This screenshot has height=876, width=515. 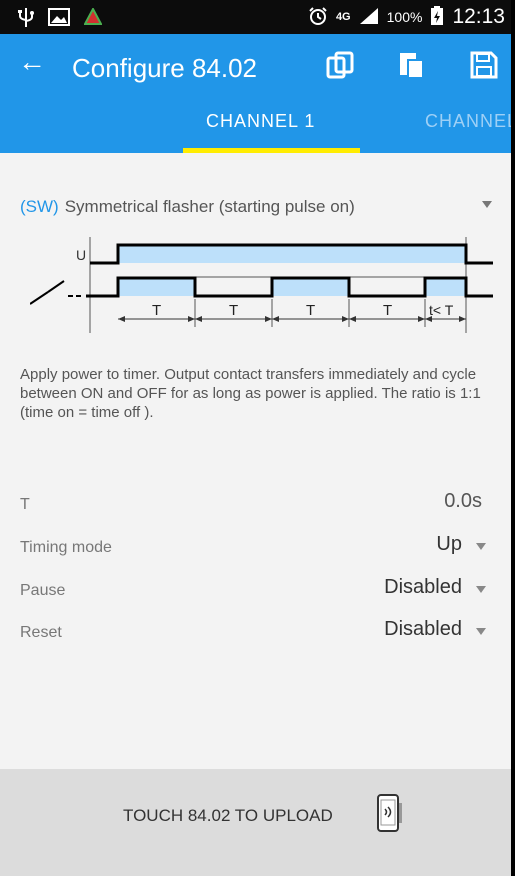 What do you see at coordinates (369, 17) in the screenshot?
I see `signal-icon` at bounding box center [369, 17].